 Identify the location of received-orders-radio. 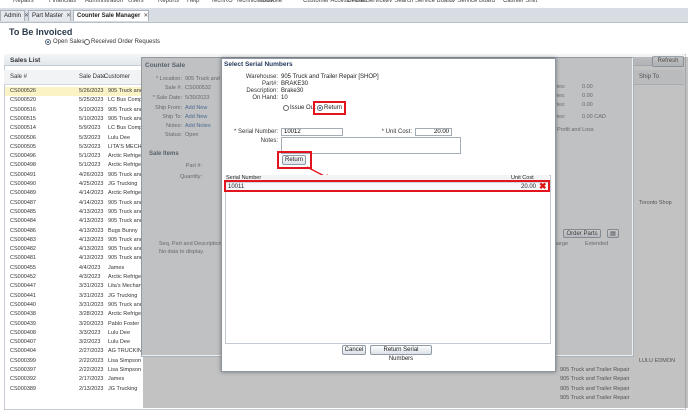
(87, 42).